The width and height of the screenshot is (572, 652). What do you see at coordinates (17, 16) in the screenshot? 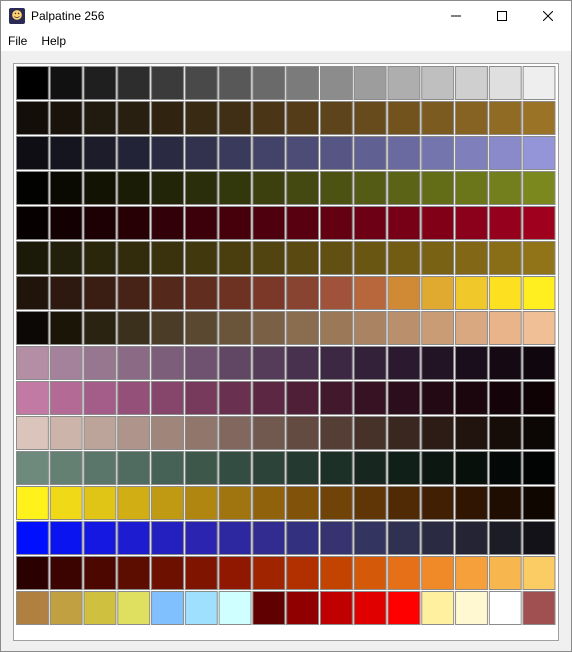
I see `palpatine-app-icon: ☻` at bounding box center [17, 16].